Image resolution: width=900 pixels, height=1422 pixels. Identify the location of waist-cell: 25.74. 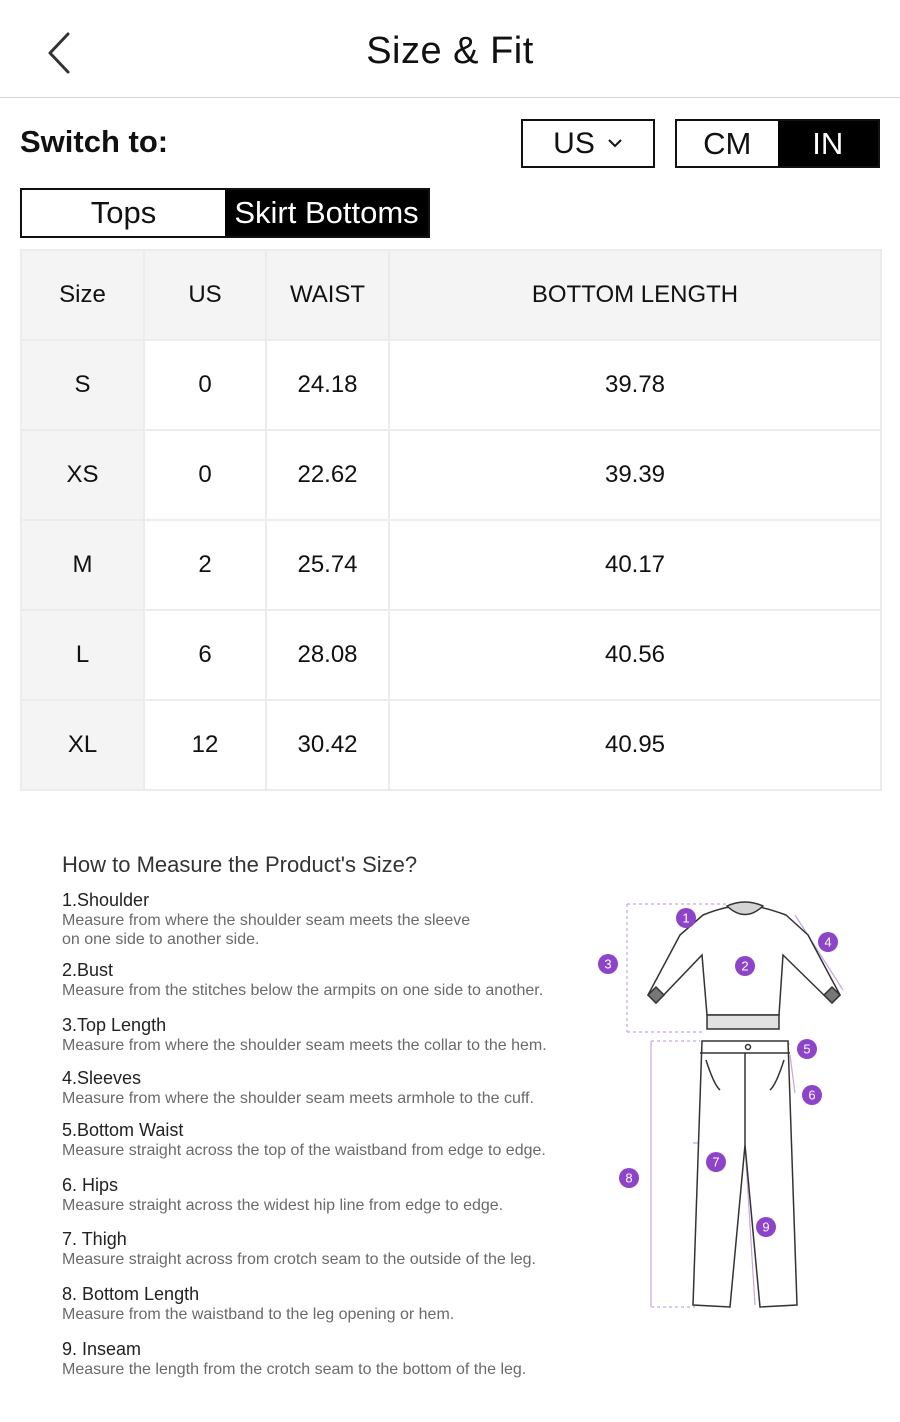
(327, 565).